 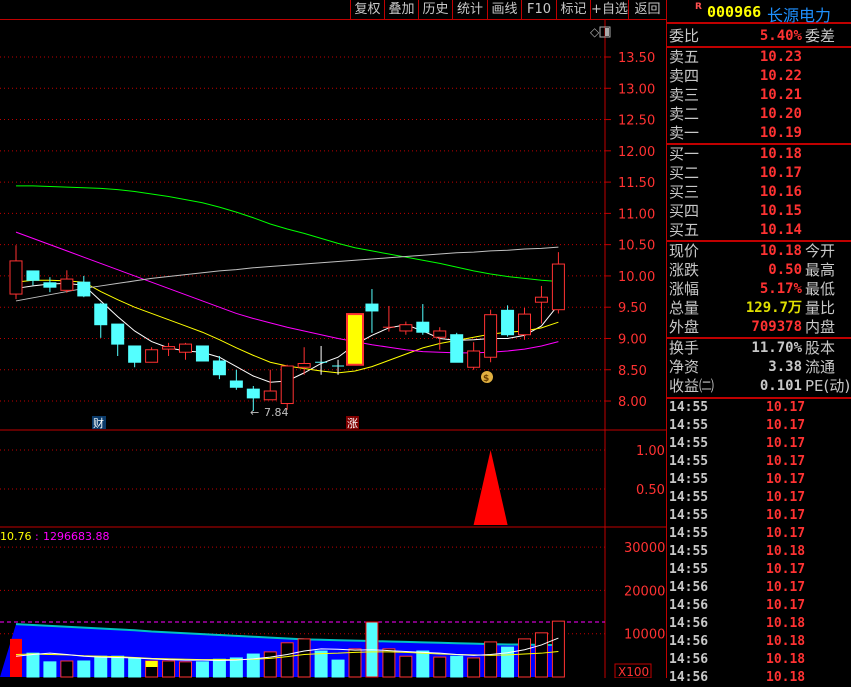 I want to click on ask-row: 卖五 10.23, so click(x=760, y=57).